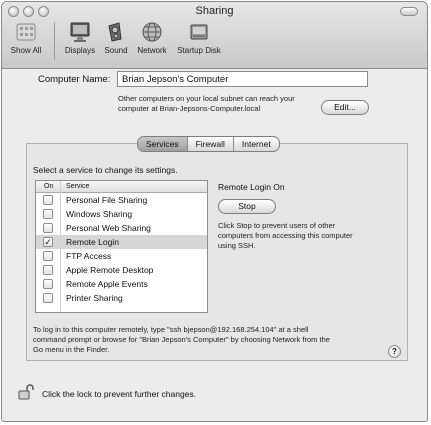  Describe the element at coordinates (247, 206) in the screenshot. I see `stop-button: Stop` at that location.